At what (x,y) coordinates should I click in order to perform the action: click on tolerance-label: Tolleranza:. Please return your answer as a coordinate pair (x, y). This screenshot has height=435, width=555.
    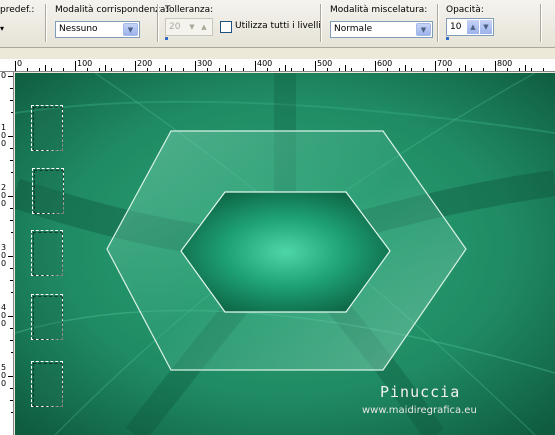
    Looking at the image, I should click on (189, 10).